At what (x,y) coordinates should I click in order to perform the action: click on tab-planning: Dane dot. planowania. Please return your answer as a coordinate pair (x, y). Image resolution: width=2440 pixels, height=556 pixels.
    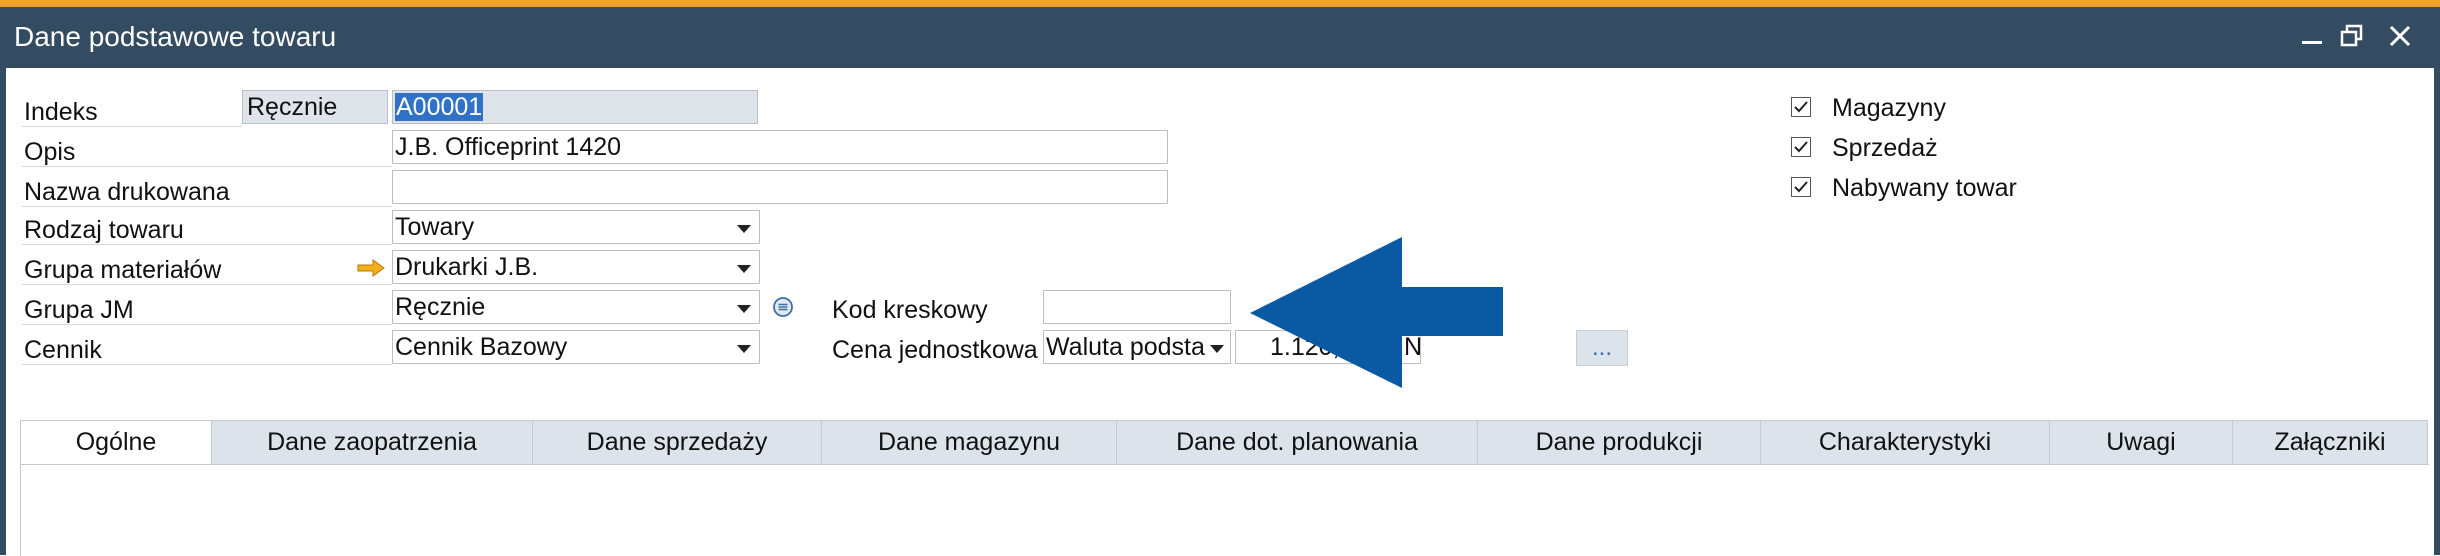
    Looking at the image, I should click on (1297, 442).